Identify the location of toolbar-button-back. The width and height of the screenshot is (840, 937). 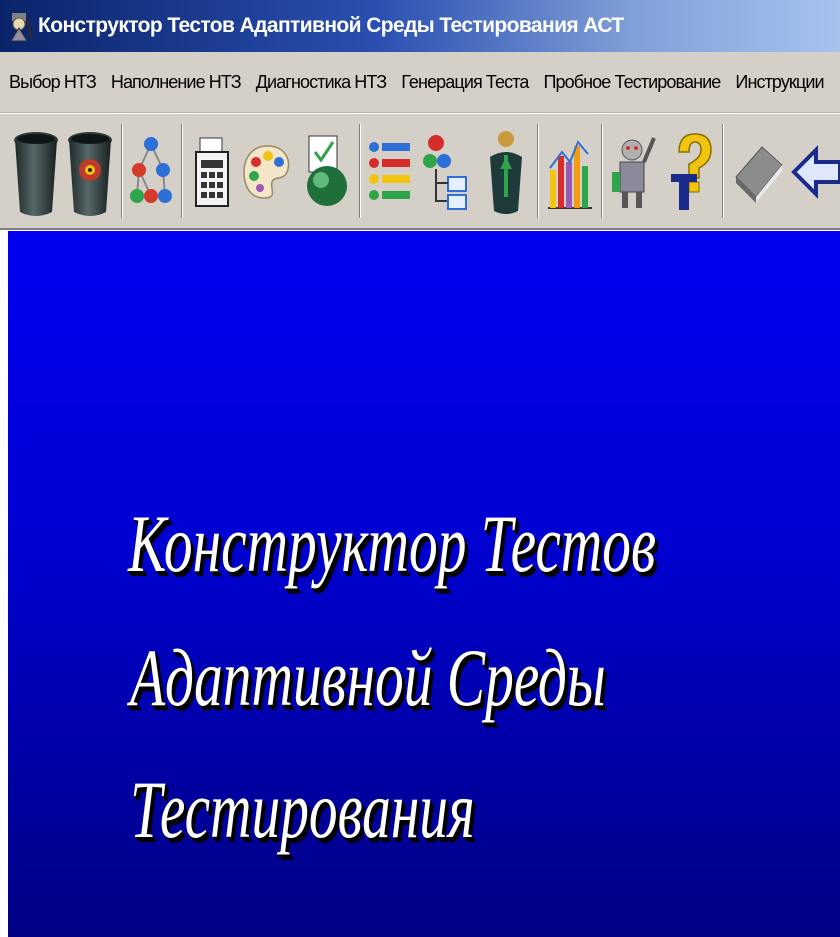
(815, 171).